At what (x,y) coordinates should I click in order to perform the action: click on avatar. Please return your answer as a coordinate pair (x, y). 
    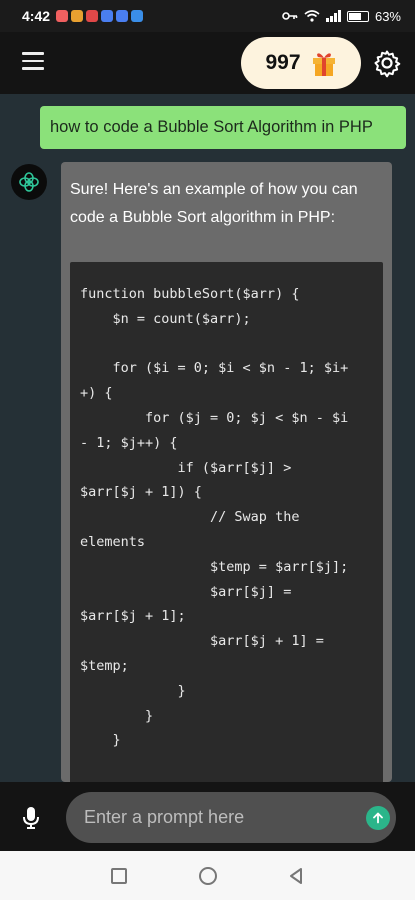
    Looking at the image, I should click on (29, 182).